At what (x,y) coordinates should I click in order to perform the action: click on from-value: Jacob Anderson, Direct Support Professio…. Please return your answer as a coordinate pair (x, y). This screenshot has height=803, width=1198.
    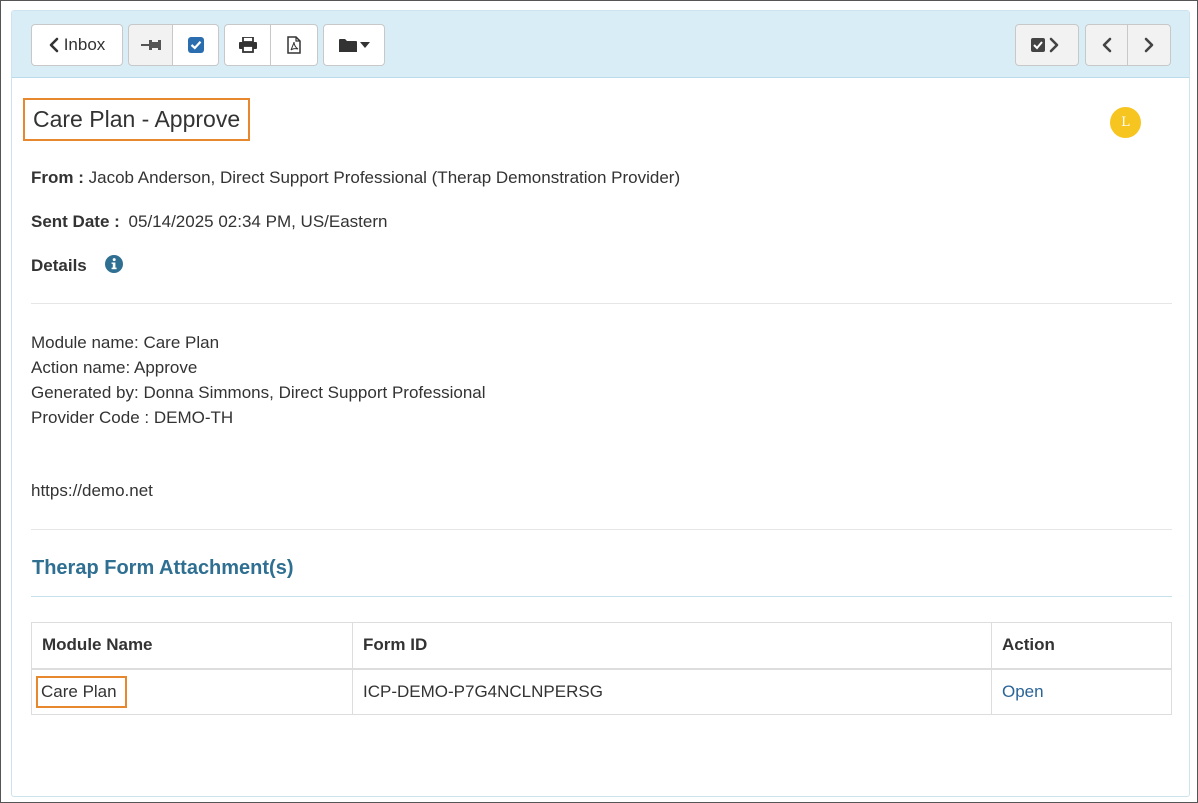
    Looking at the image, I should click on (384, 177).